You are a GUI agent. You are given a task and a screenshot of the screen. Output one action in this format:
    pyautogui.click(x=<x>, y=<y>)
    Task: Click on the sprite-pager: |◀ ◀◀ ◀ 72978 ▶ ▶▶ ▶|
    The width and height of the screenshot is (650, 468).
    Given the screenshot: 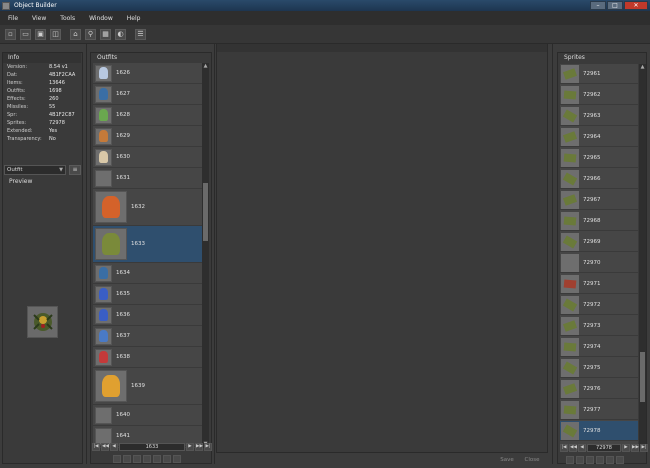 What is the action you would take?
    pyautogui.click(x=604, y=448)
    